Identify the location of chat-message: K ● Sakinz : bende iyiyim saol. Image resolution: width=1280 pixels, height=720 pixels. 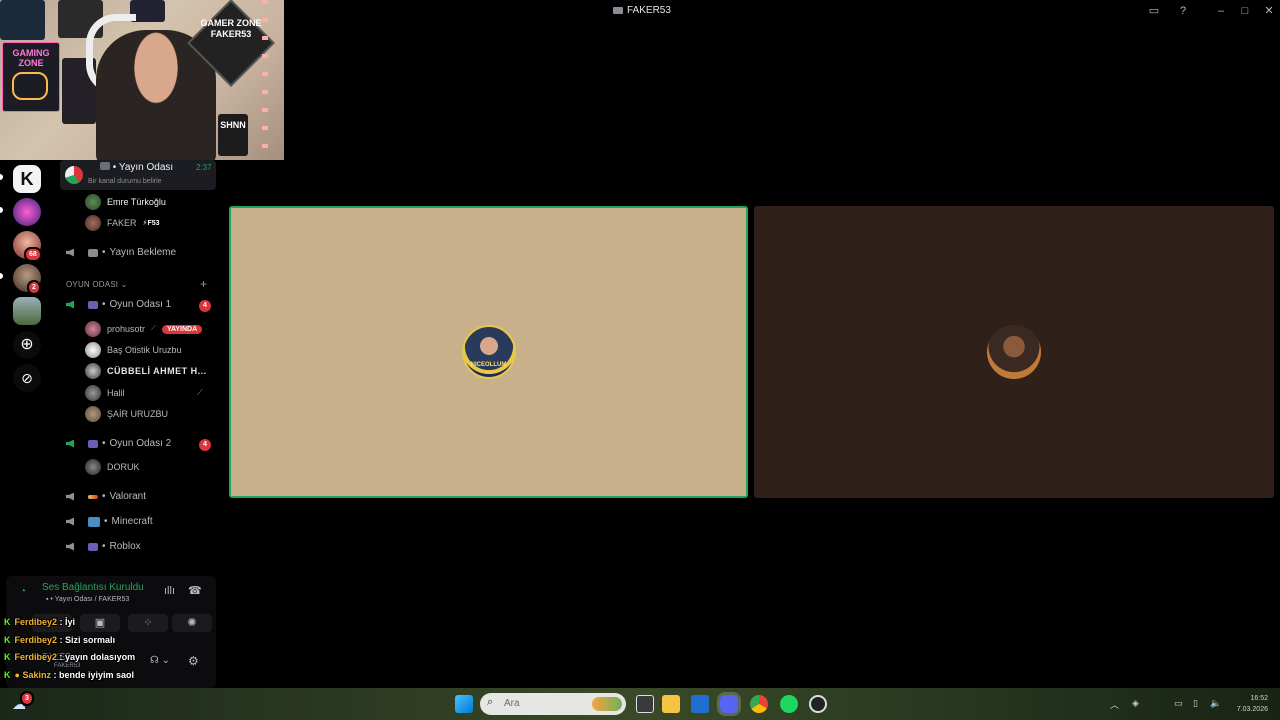
(69, 674).